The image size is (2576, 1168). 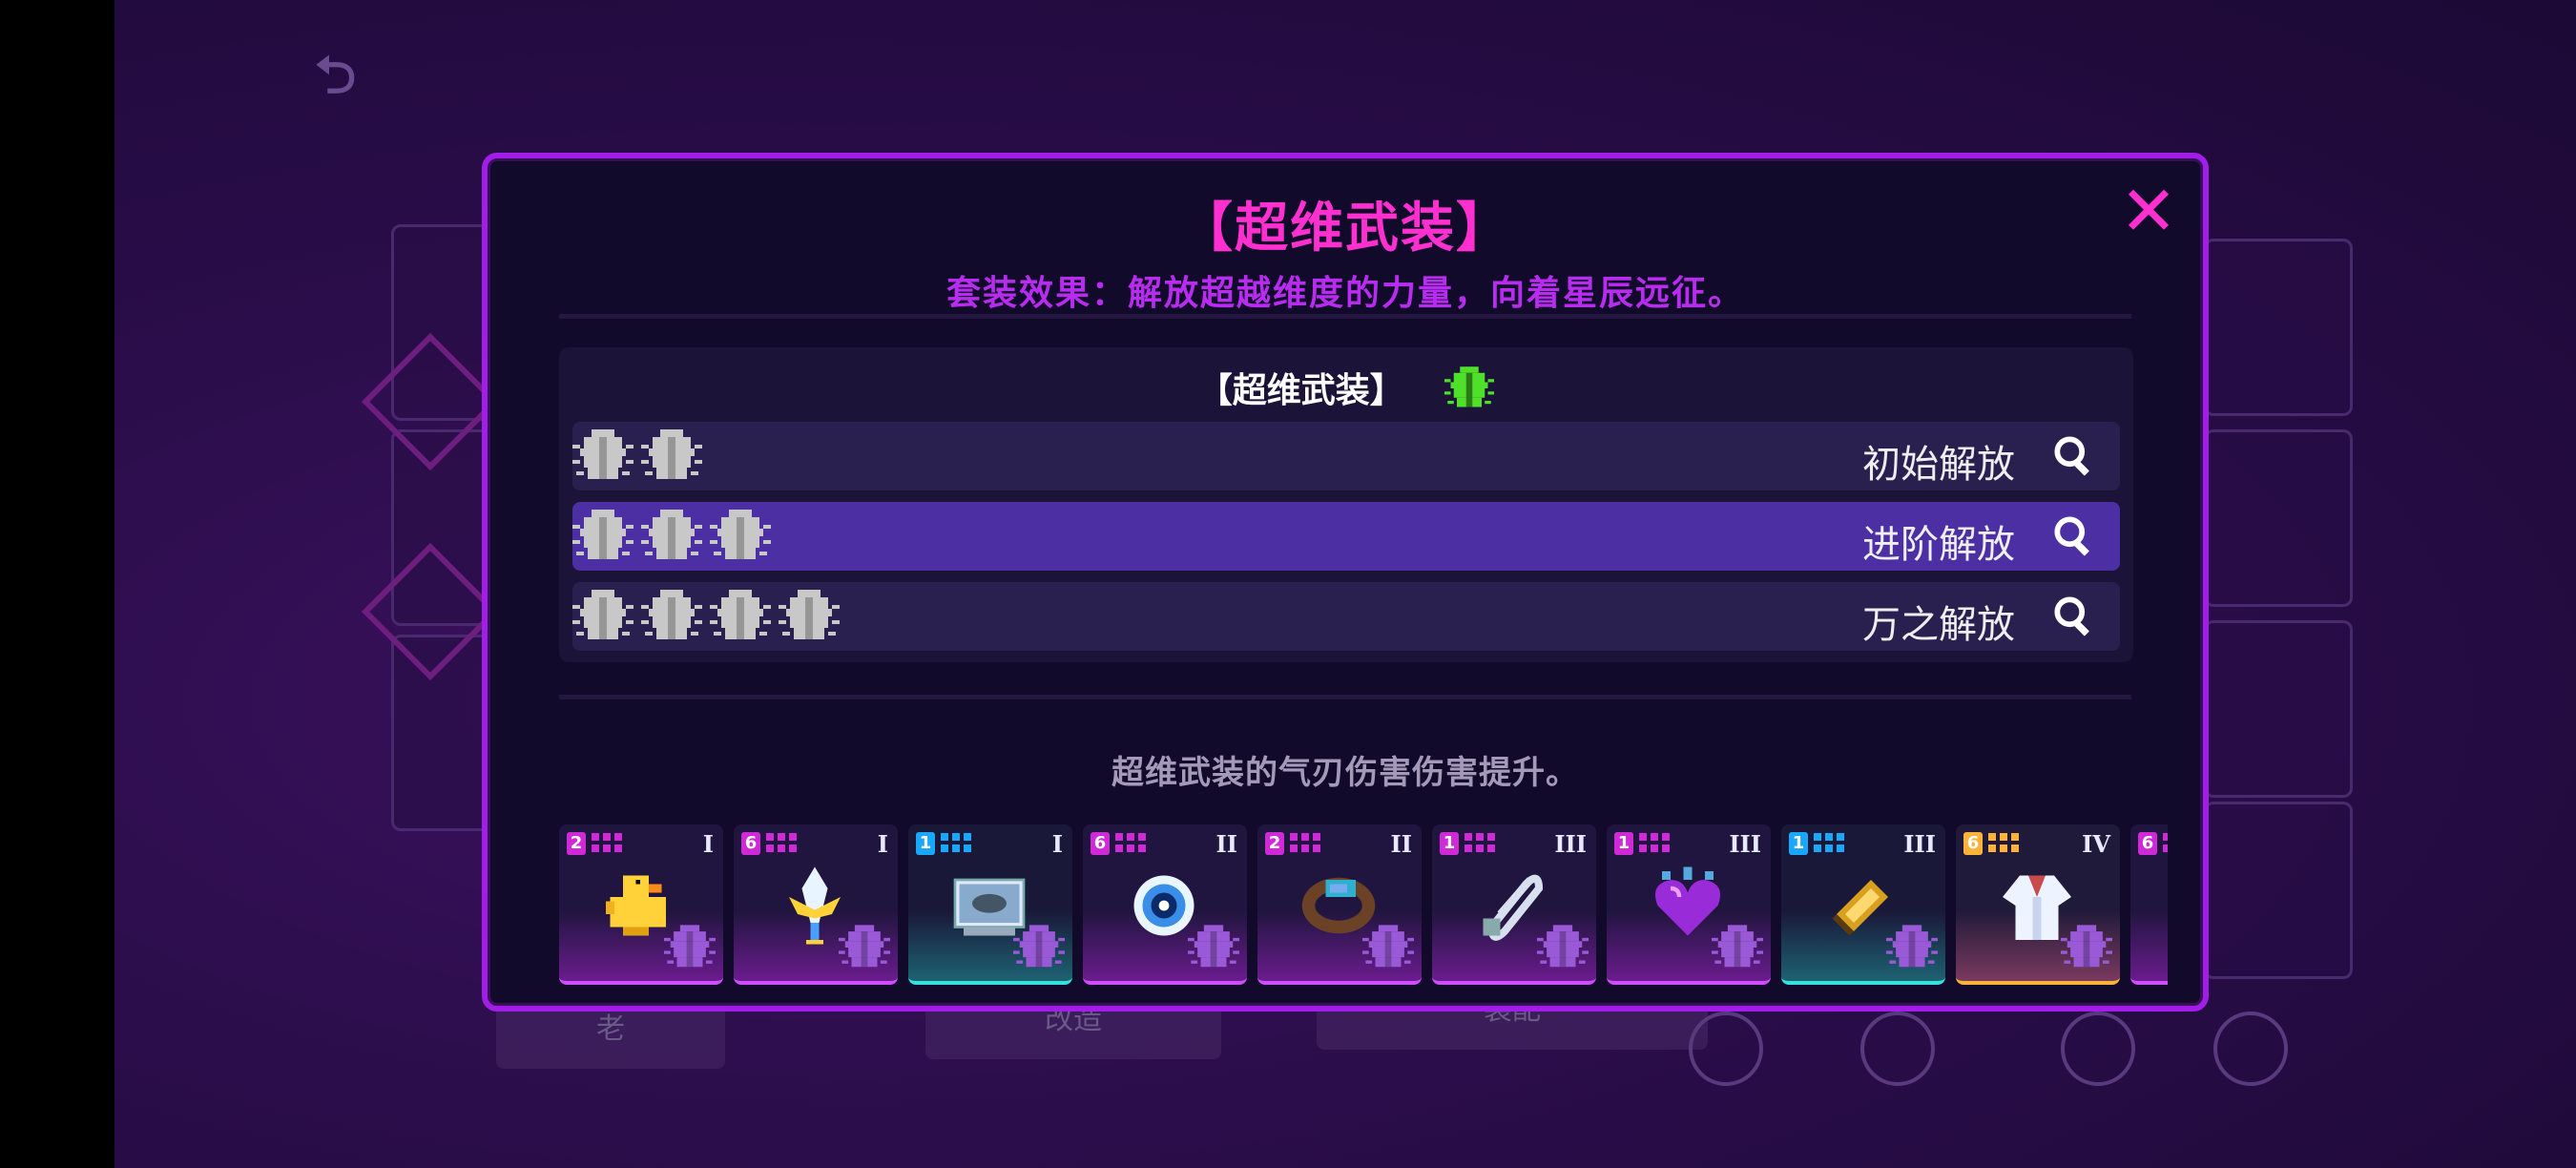 I want to click on device-icon, so click(x=2098, y=1049).